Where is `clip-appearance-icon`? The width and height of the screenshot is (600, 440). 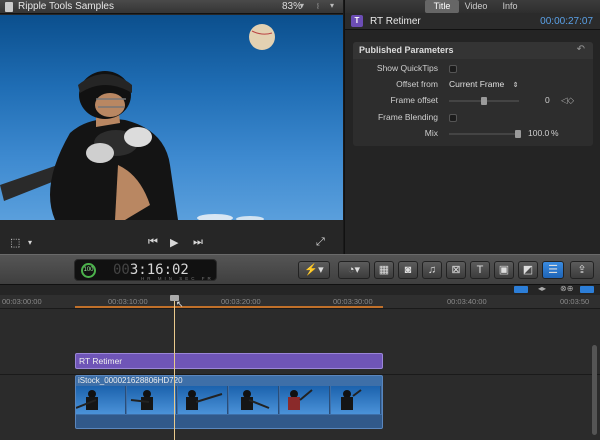
clip-appearance-icon is located at coordinates (521, 289).